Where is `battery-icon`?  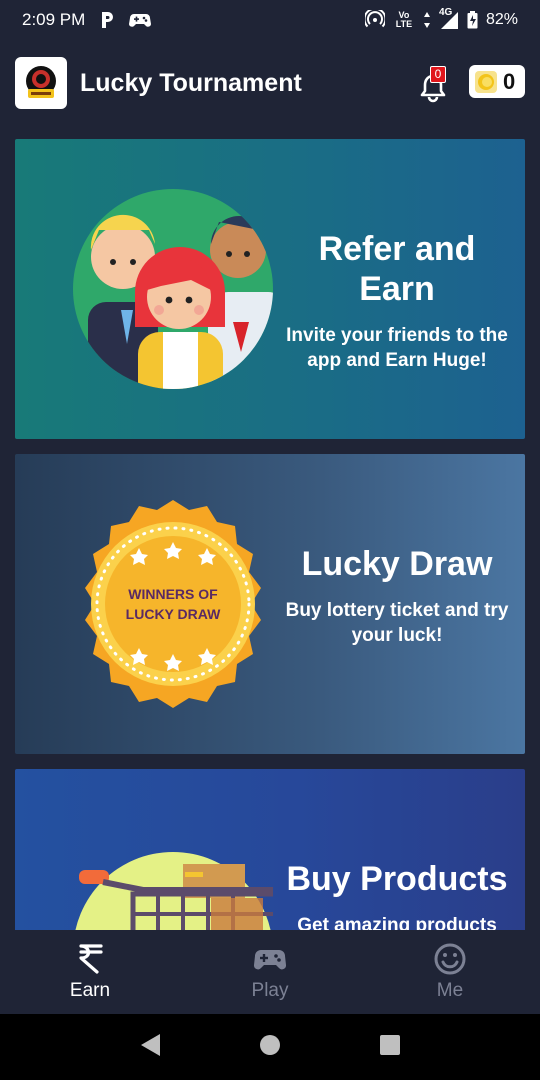
battery-icon is located at coordinates (472, 20).